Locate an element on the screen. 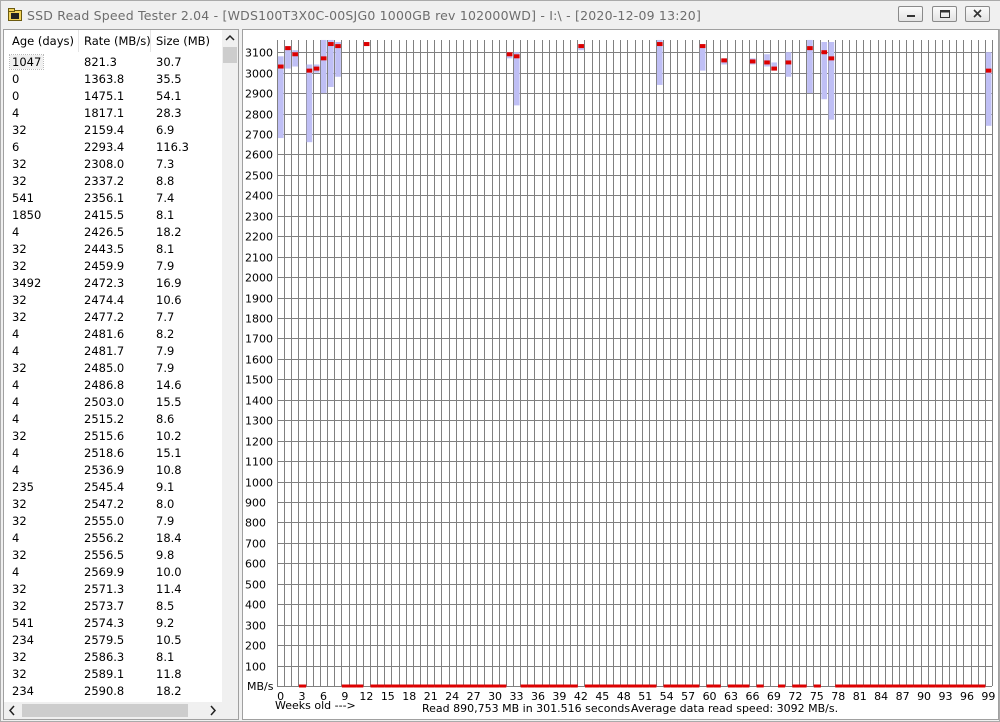  list-header: Age (days) Rate (MB/s) Size (MB) is located at coordinates (113, 41).